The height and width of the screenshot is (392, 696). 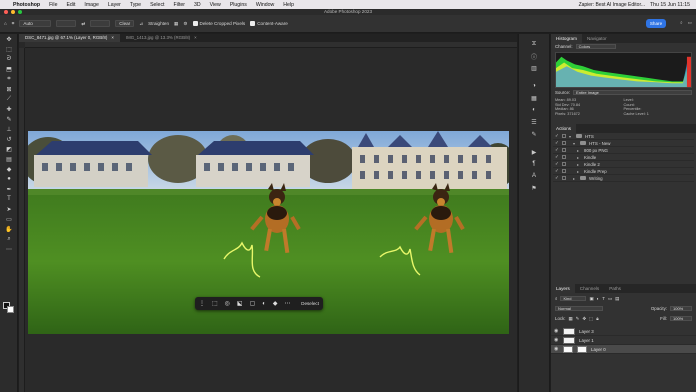 I want to click on eraser-tool-icon: ◩, so click(x=9, y=149).